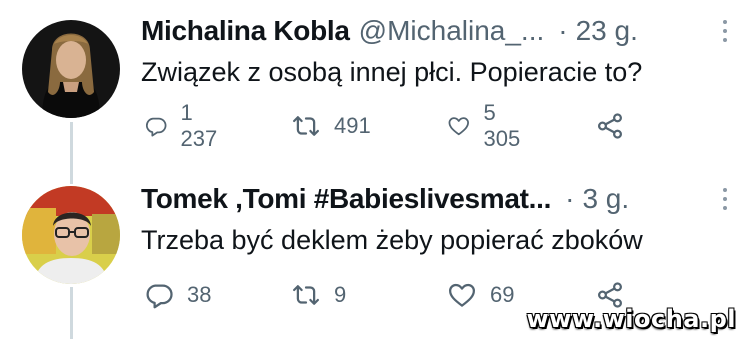 Image resolution: width=748 pixels, height=339 pixels. Describe the element at coordinates (631, 319) in the screenshot. I see `watermark: www.wiocha.pl` at that location.